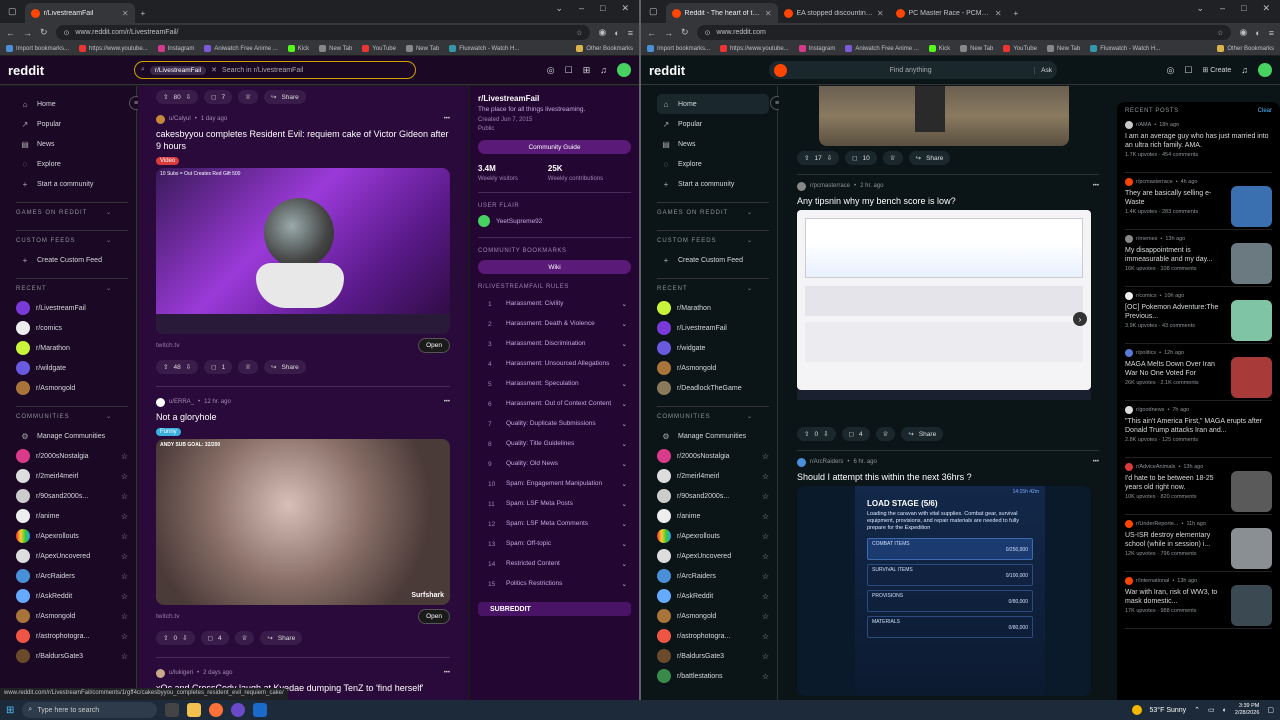  What do you see at coordinates (1247, 710) in the screenshot?
I see `clock: 3:39 PM 2/28/2026` at bounding box center [1247, 710].